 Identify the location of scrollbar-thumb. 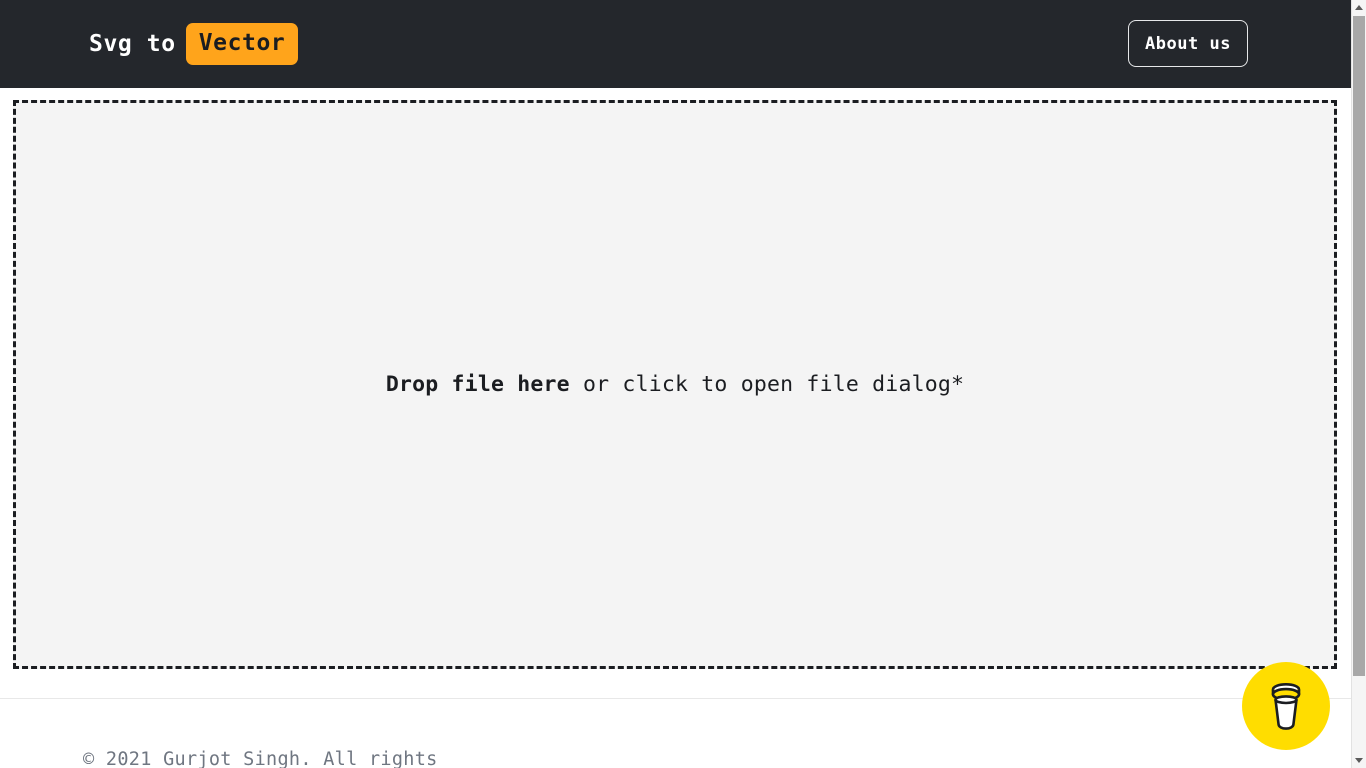
(1359, 346).